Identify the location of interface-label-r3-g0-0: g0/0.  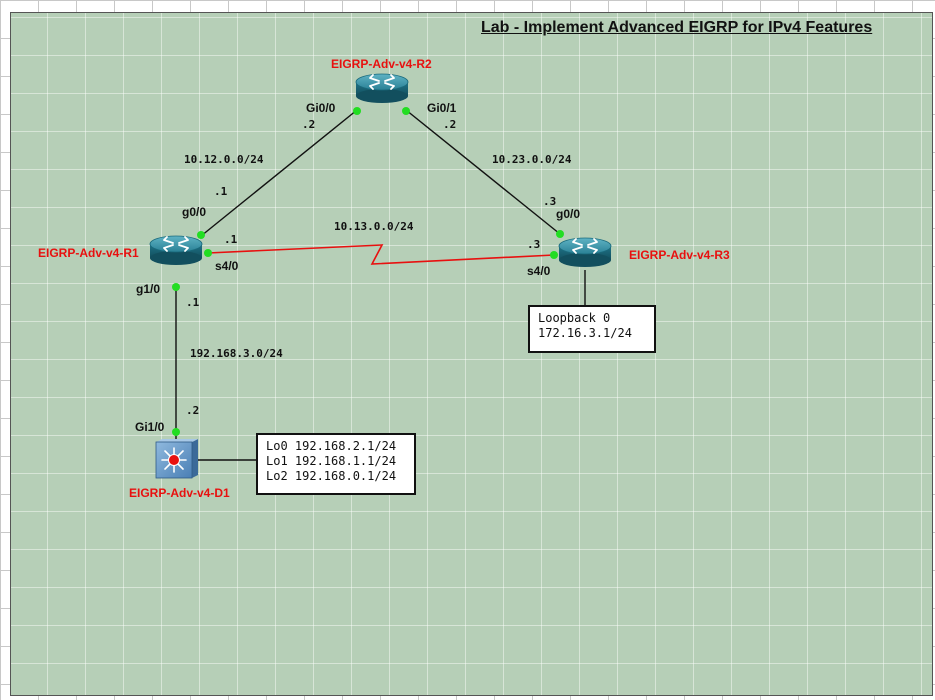
(568, 214).